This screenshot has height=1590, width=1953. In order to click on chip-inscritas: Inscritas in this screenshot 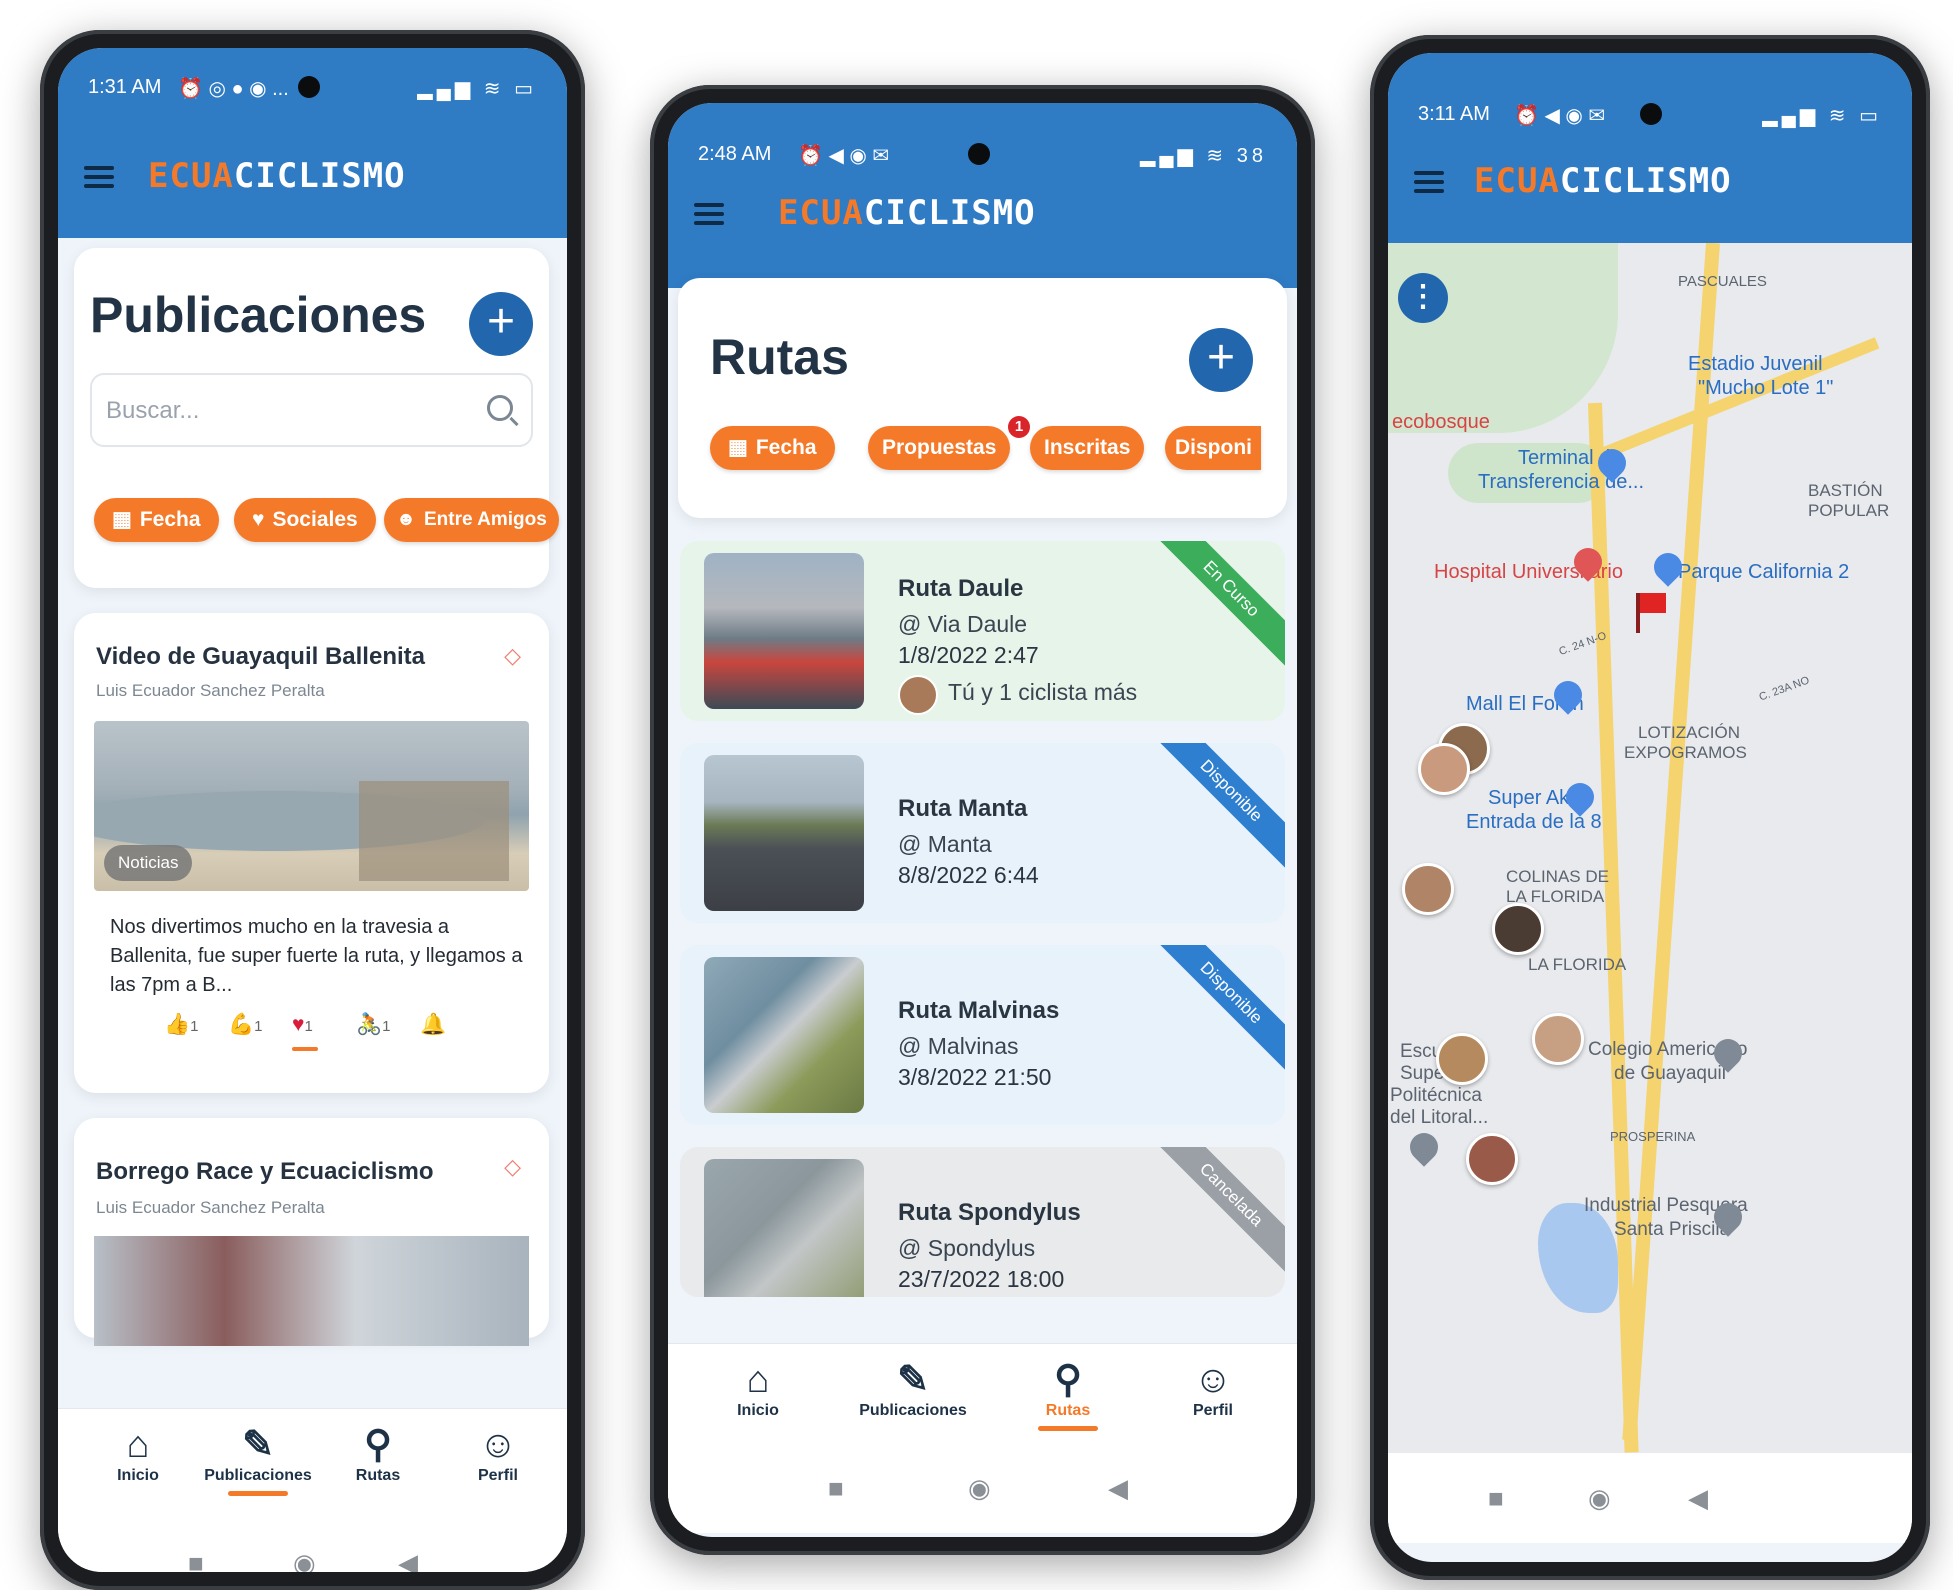, I will do `click(1087, 448)`.